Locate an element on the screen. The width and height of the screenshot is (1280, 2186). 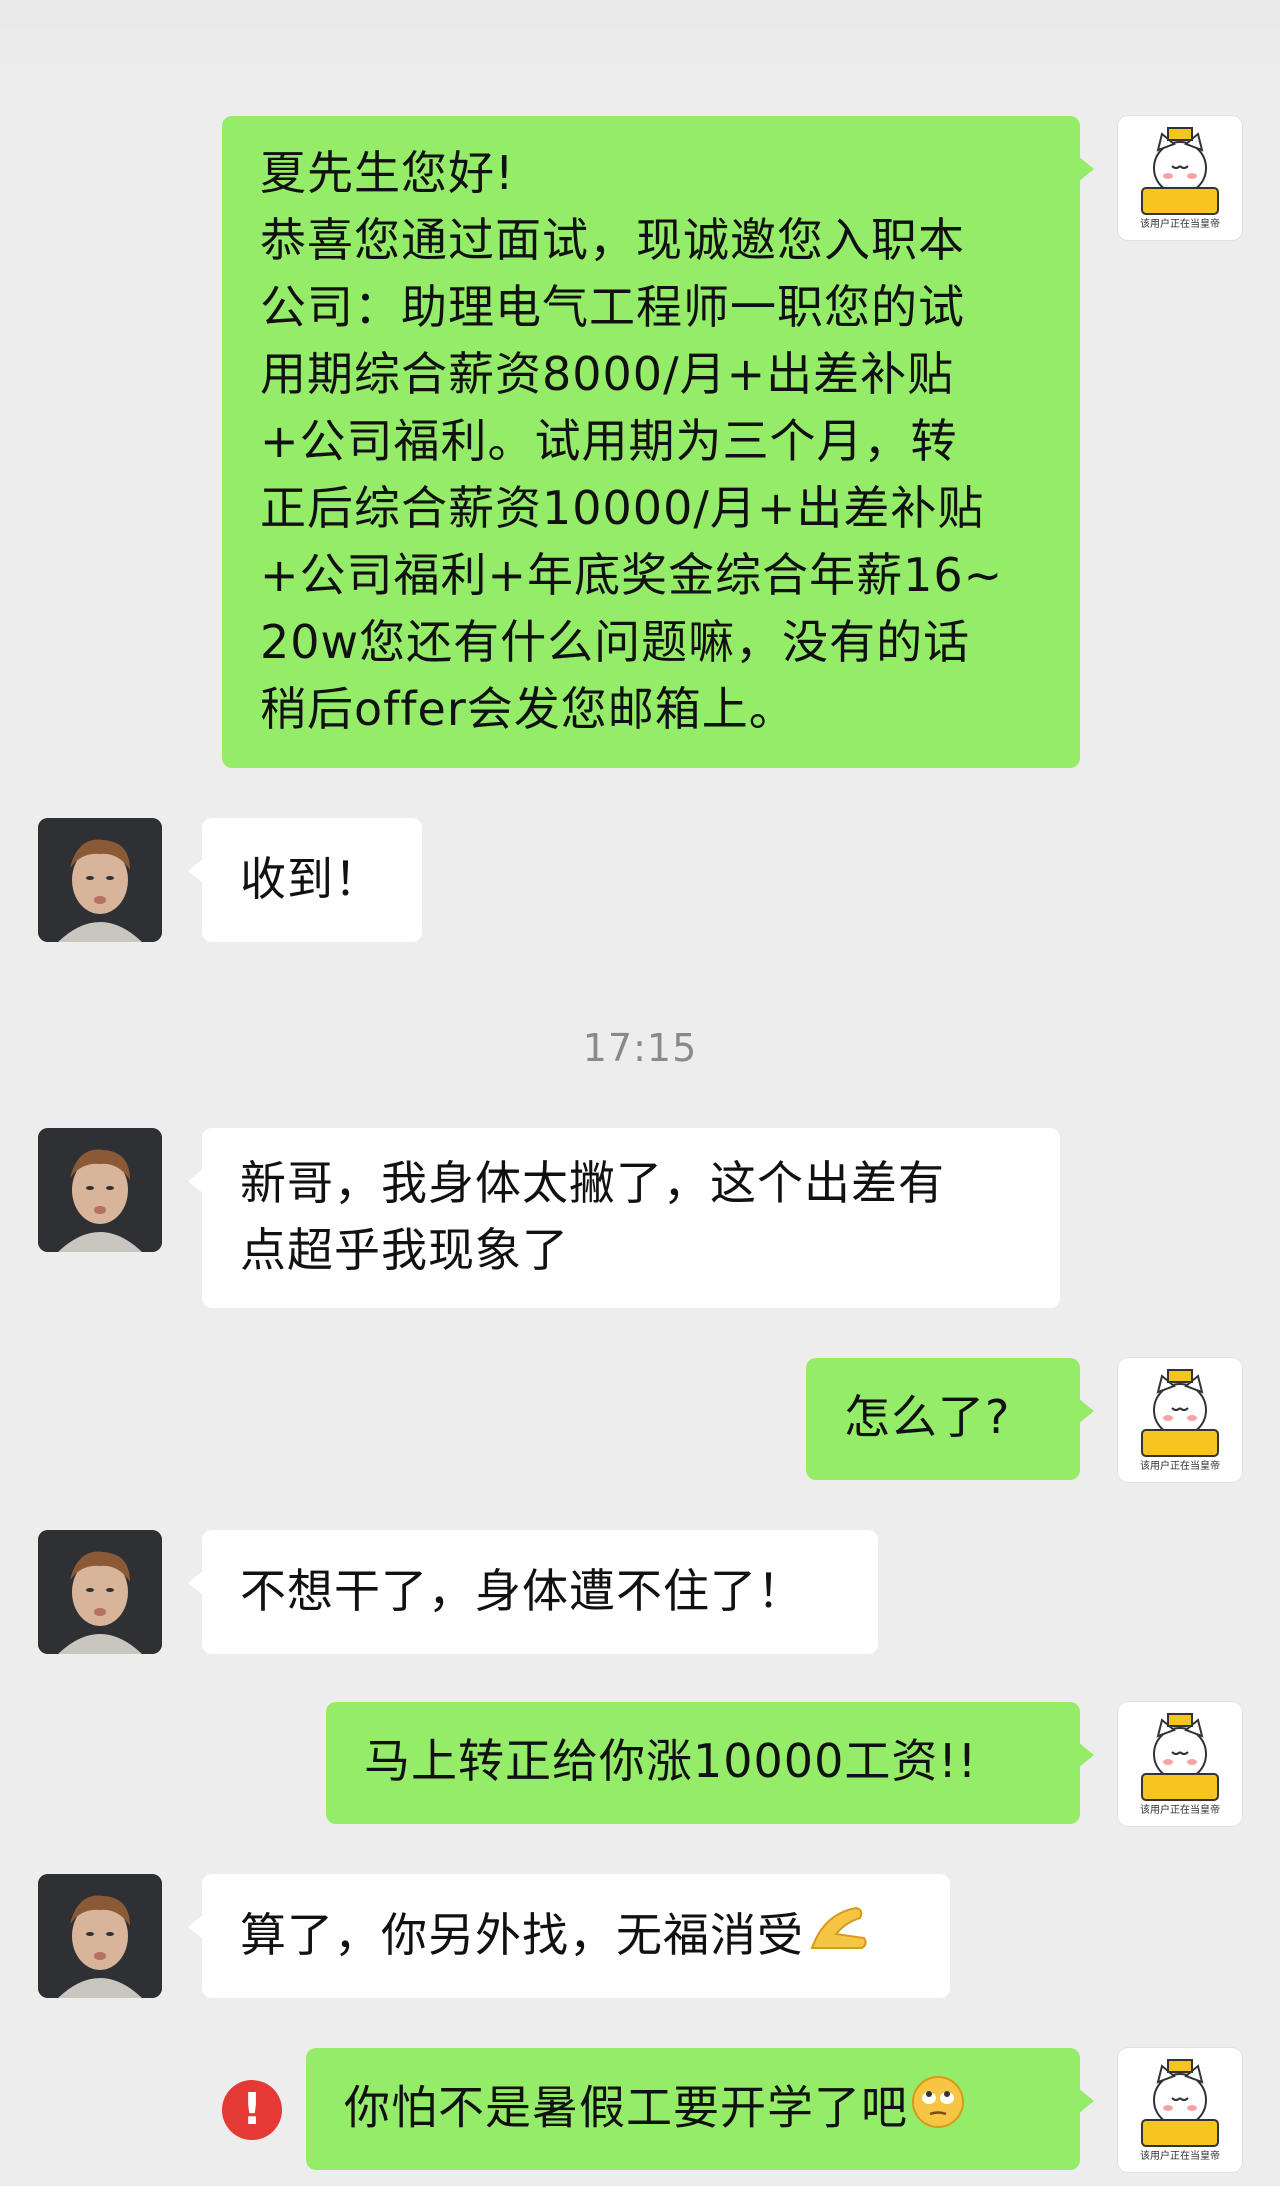
message-line: 点超乎我现象了 is located at coordinates (404, 1250).